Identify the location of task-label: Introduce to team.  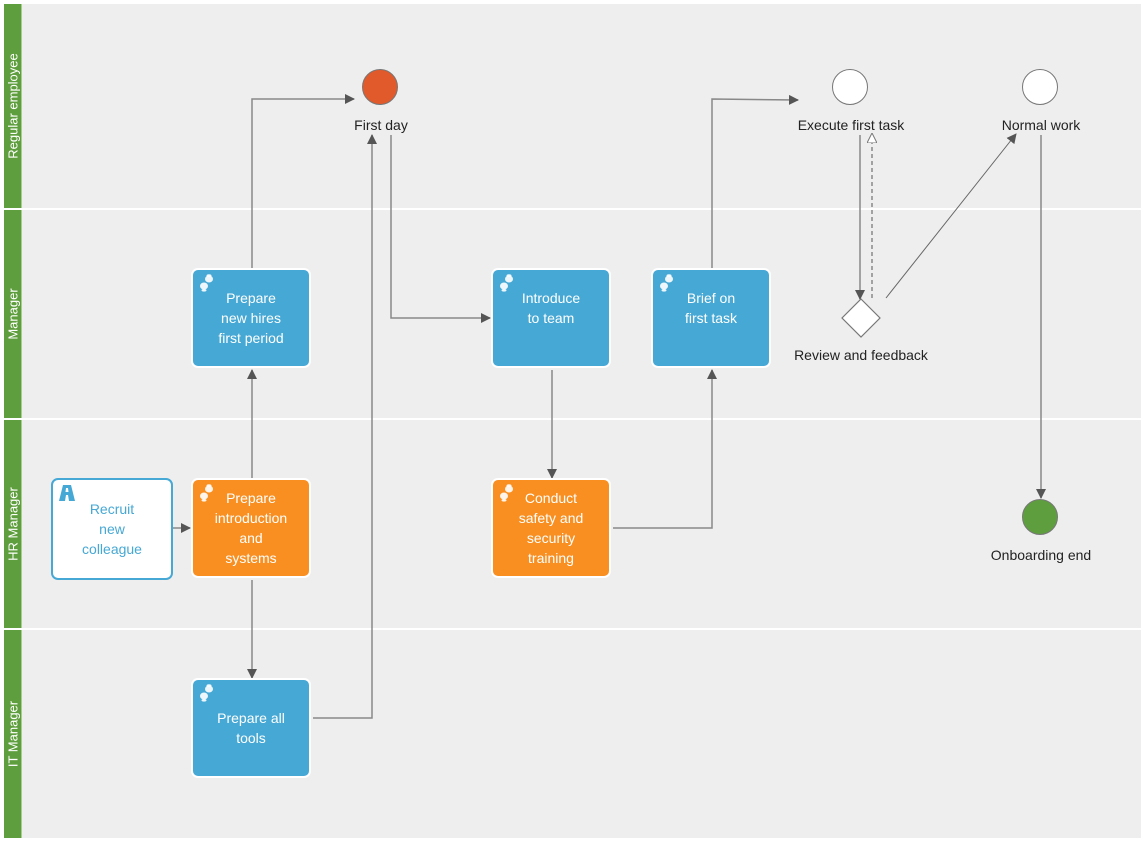
(551, 308).